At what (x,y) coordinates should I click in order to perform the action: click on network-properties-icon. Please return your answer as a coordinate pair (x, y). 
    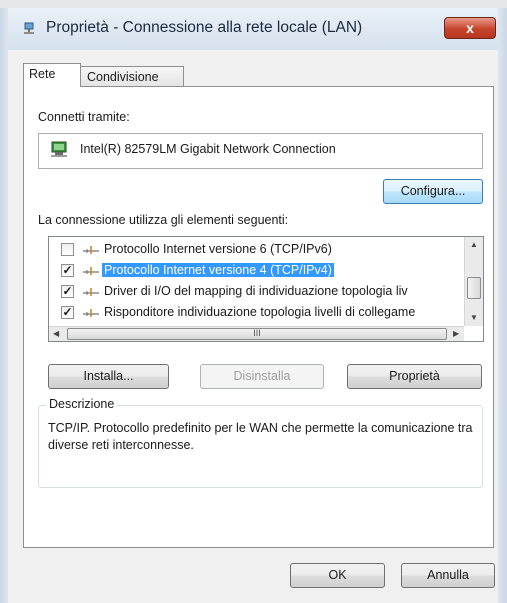
    Looking at the image, I should click on (29, 28).